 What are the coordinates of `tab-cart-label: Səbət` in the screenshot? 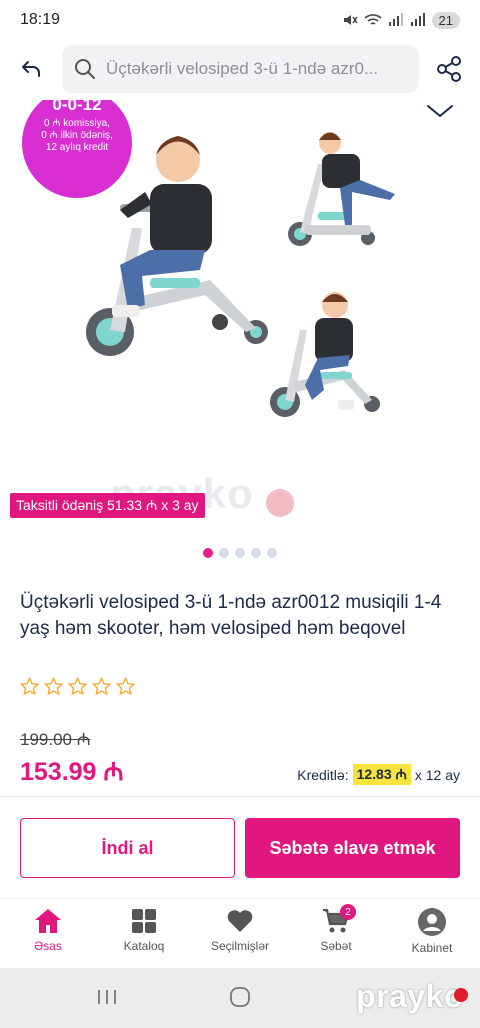 It's located at (336, 946).